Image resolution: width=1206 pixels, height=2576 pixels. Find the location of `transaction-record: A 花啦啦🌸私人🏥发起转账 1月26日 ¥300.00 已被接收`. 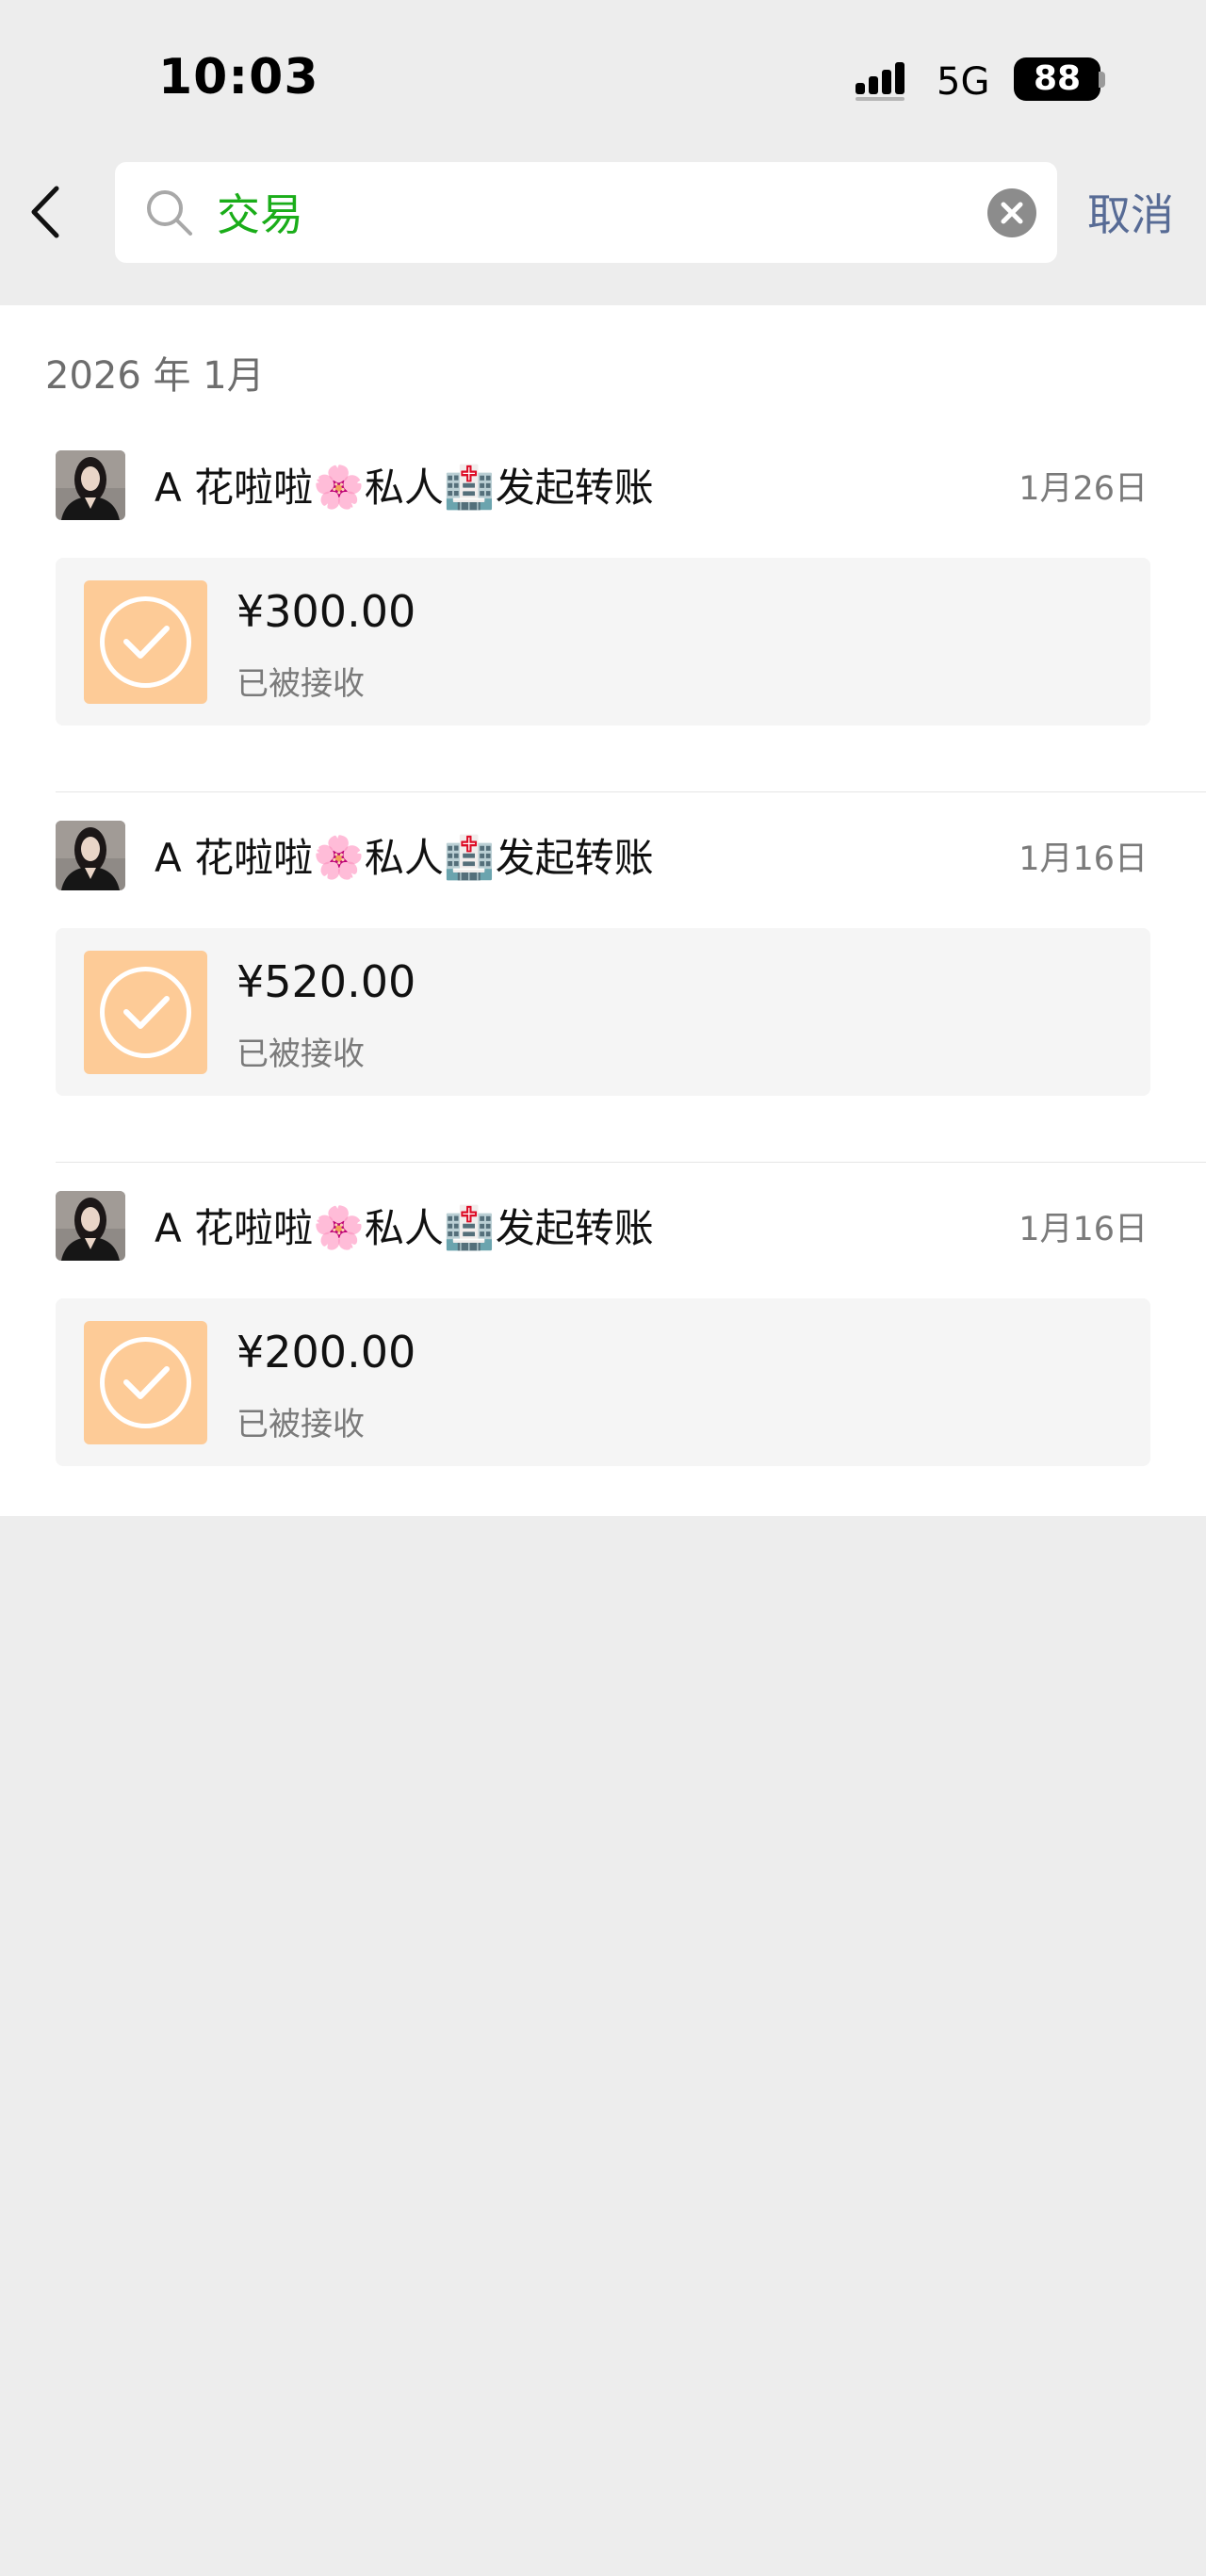

transaction-record: A 花啦啦🌸私人🏥发起转账 1月26日 ¥300.00 已被接收 is located at coordinates (603, 607).